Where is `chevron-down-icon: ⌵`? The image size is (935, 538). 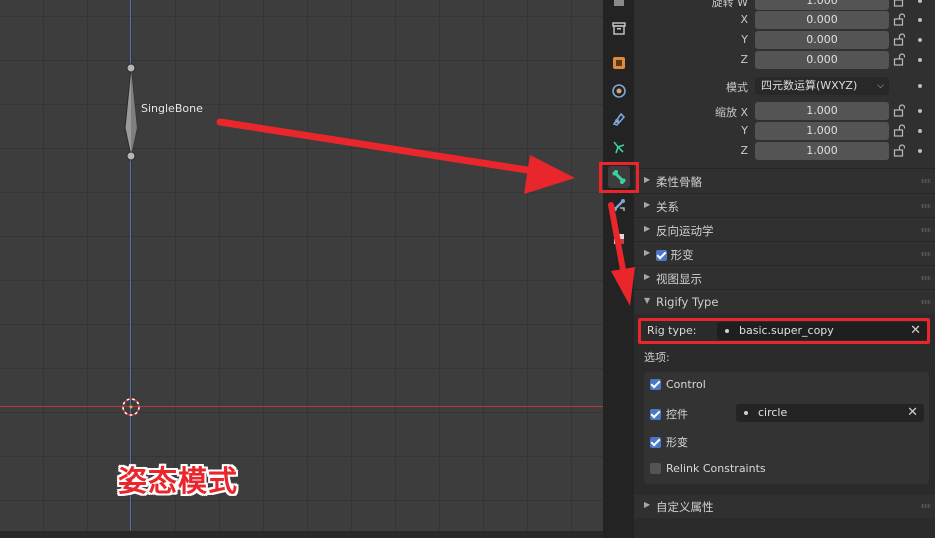
chevron-down-icon: ⌵ is located at coordinates (880, 86).